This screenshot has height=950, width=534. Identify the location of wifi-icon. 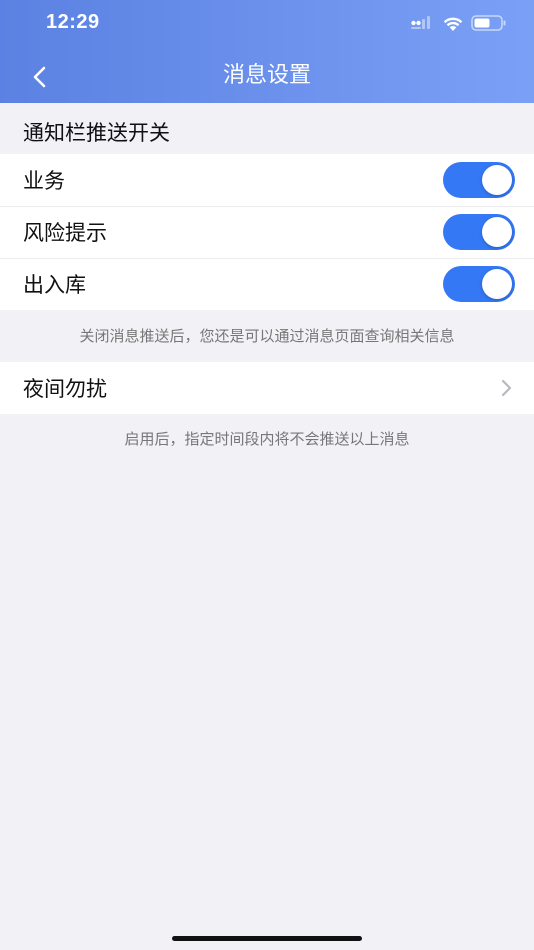
(453, 24).